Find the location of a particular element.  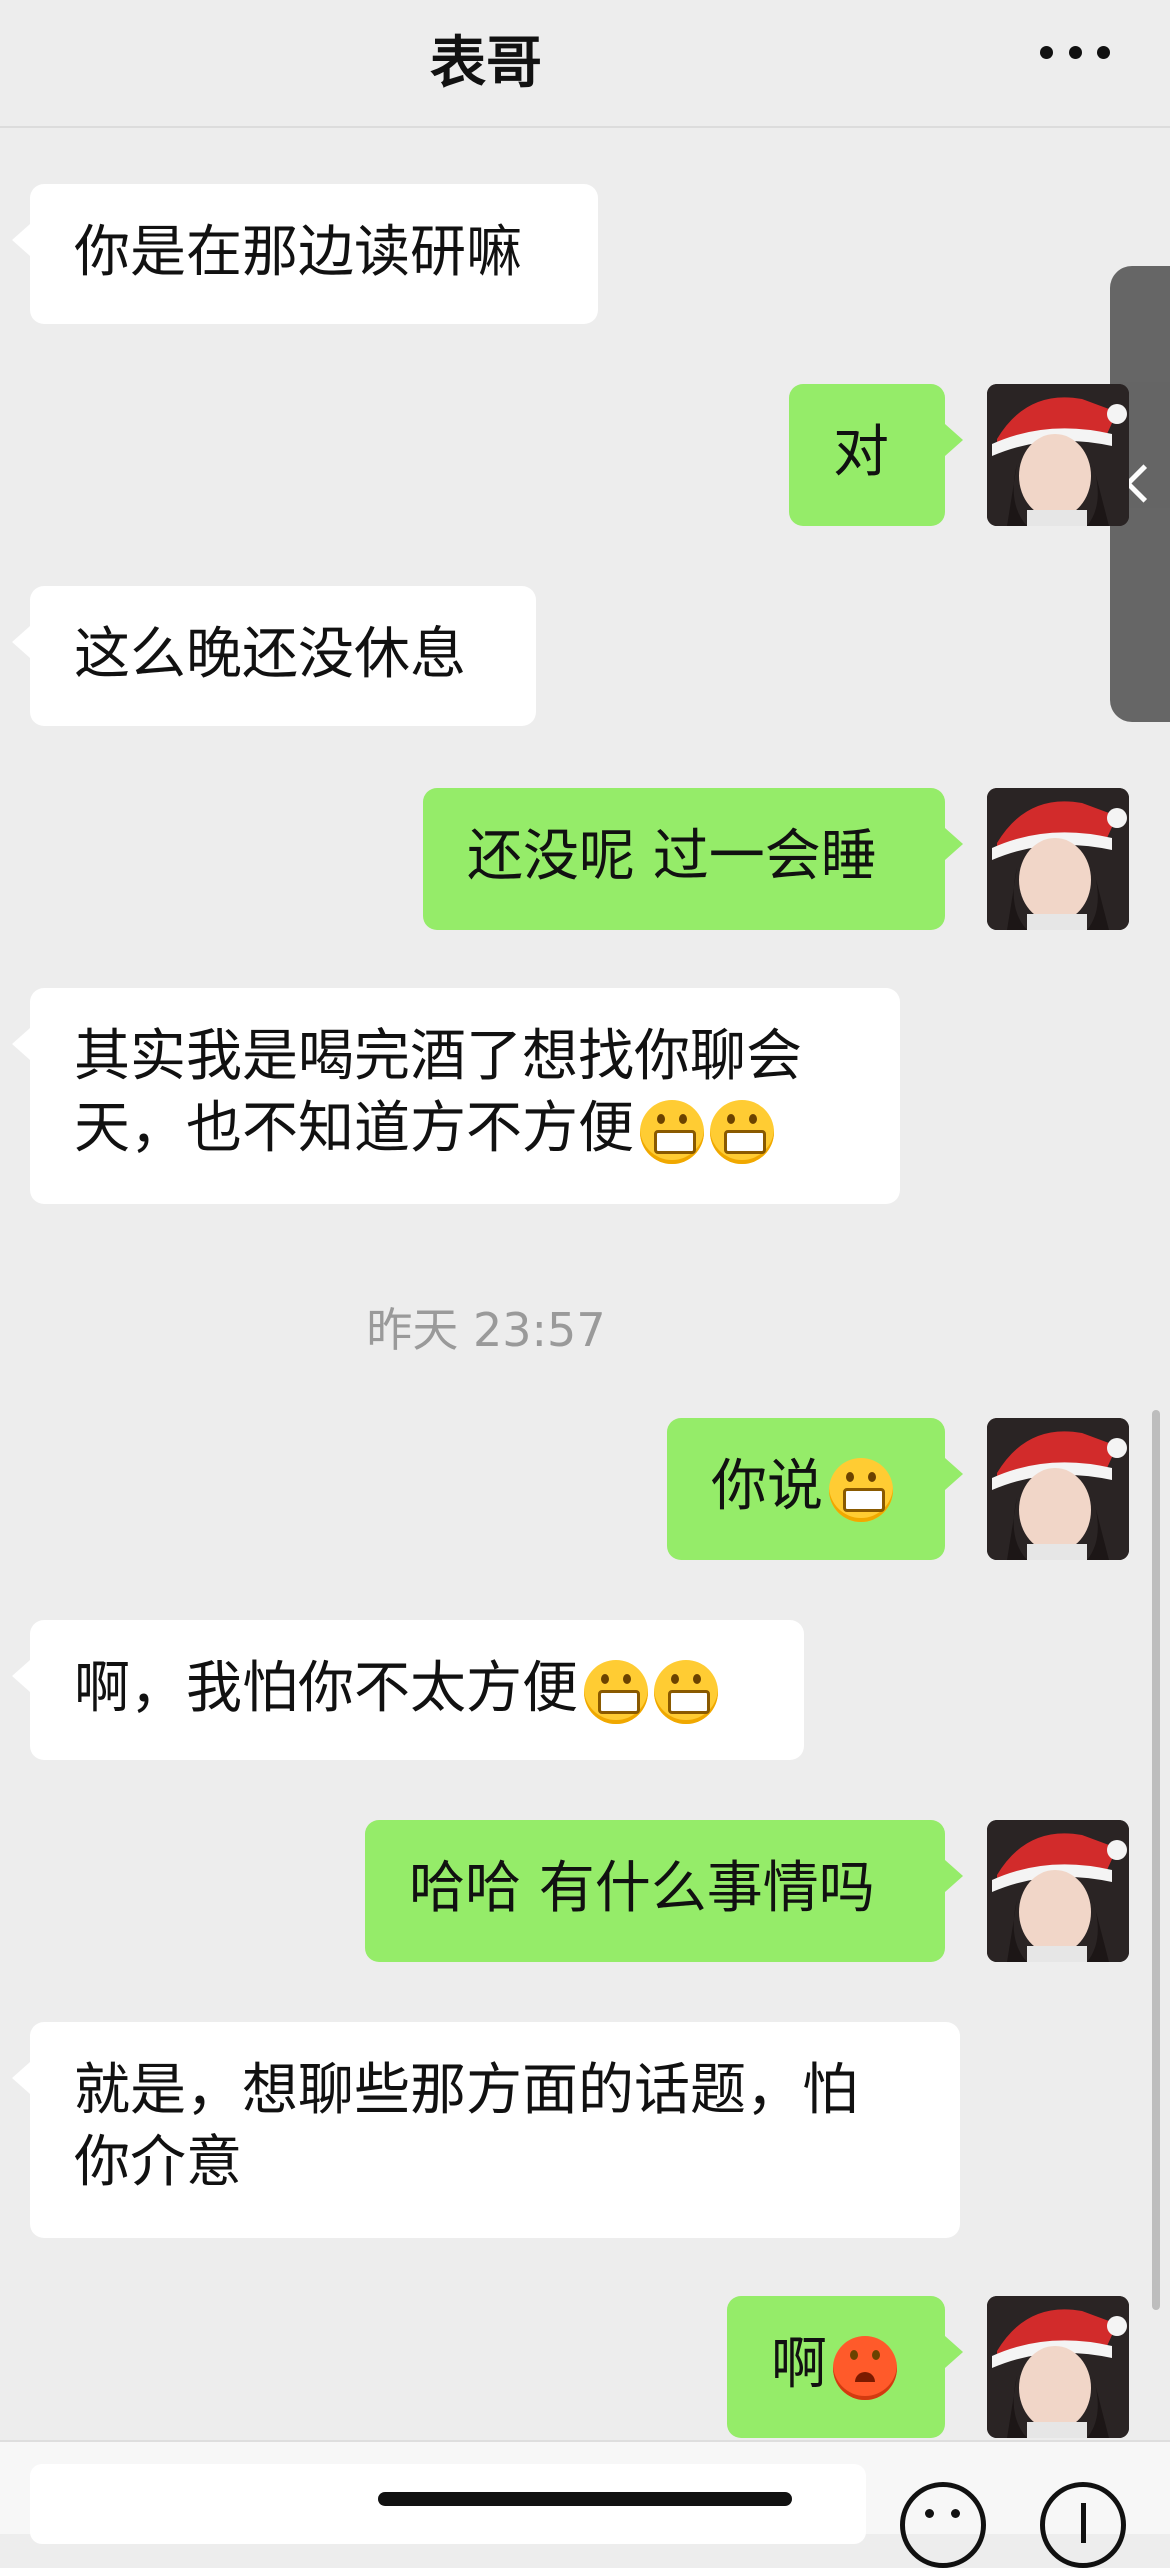

chevron-left-icon is located at coordinates (1143, 483).